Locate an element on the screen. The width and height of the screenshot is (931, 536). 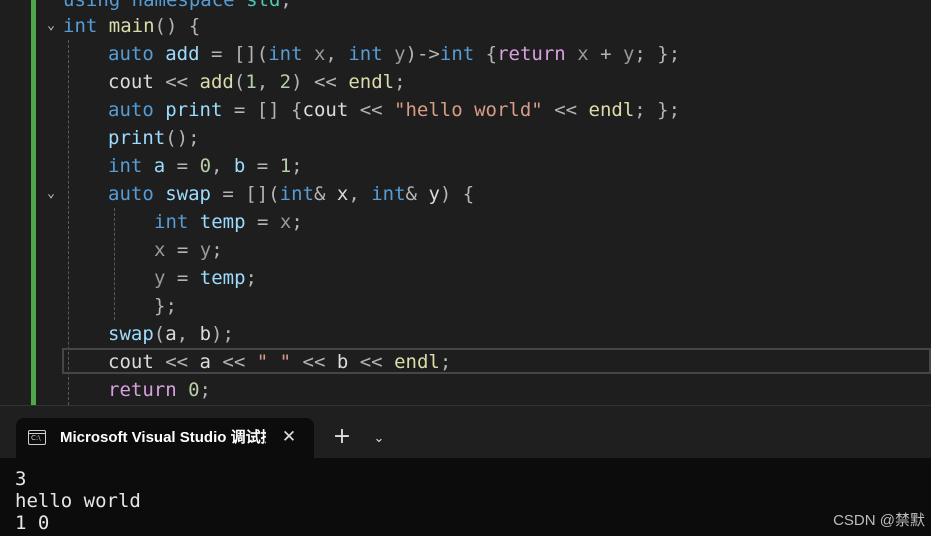
terminal-tab-strip: C:\ Microsoft Visual Studio 调试控制台 ✕ + ⌄ is located at coordinates (465, 433).